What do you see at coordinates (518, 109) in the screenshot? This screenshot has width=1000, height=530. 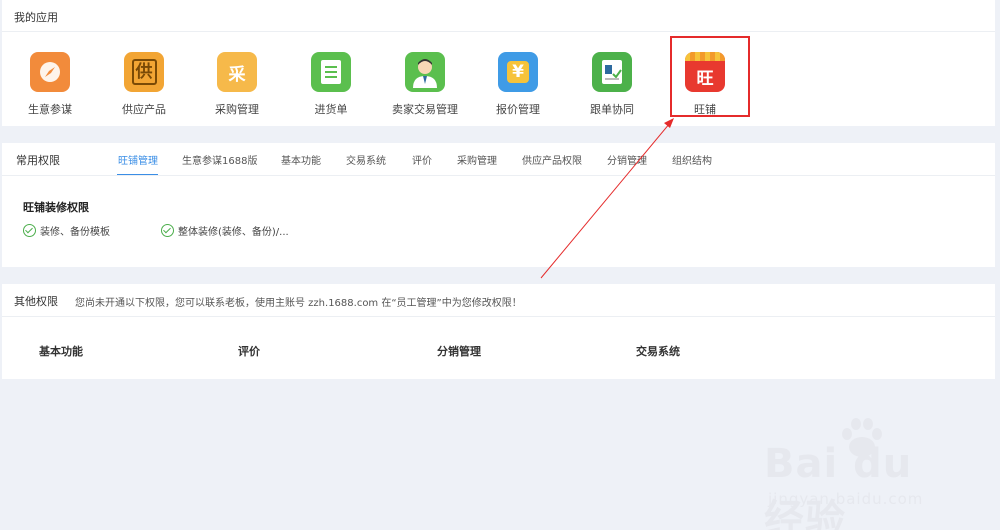 I see `app-label: 报价管理` at bounding box center [518, 109].